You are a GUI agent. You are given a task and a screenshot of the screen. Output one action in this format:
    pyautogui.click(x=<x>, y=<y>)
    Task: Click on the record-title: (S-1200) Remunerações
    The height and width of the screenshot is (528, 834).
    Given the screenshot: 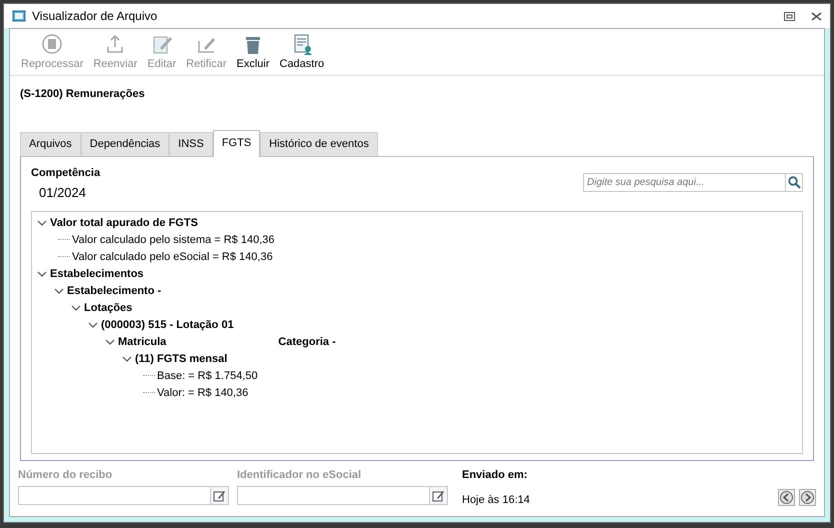 What is the action you would take?
    pyautogui.click(x=82, y=94)
    